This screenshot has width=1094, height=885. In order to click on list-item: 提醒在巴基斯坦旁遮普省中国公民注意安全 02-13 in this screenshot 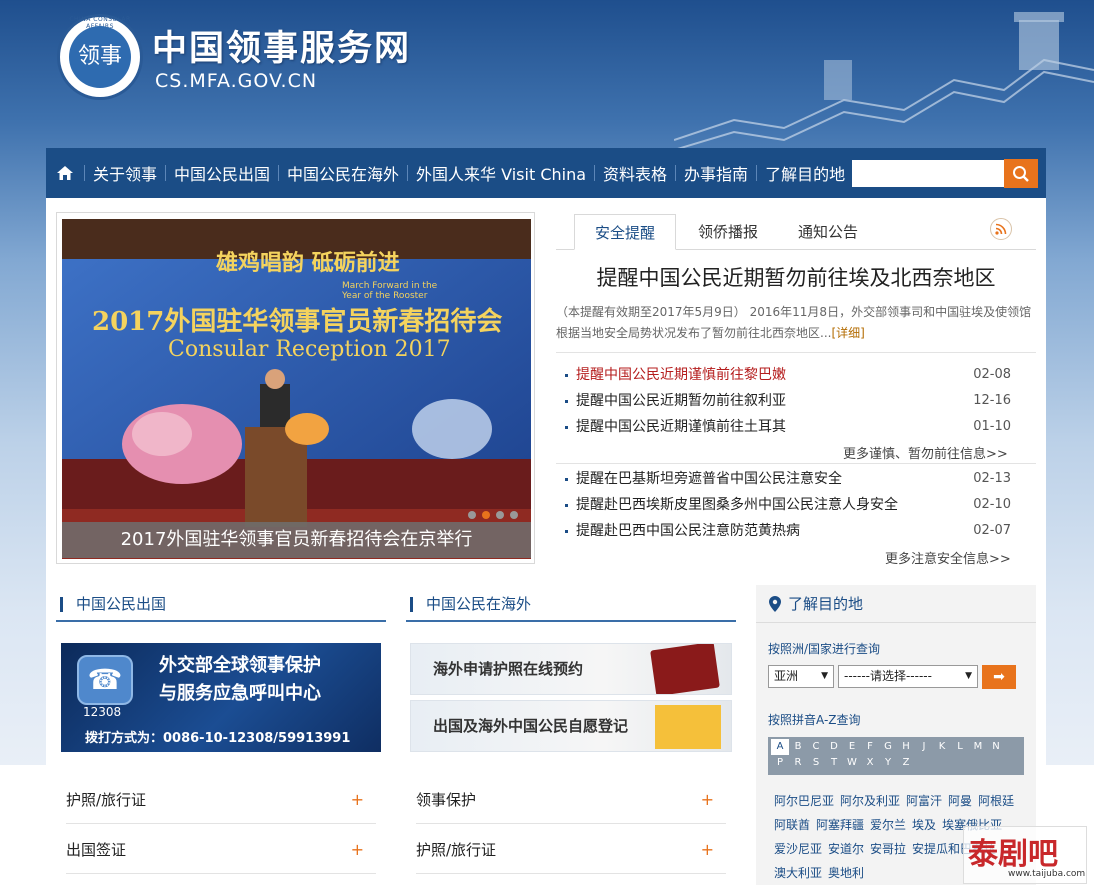, I will do `click(796, 479)`.